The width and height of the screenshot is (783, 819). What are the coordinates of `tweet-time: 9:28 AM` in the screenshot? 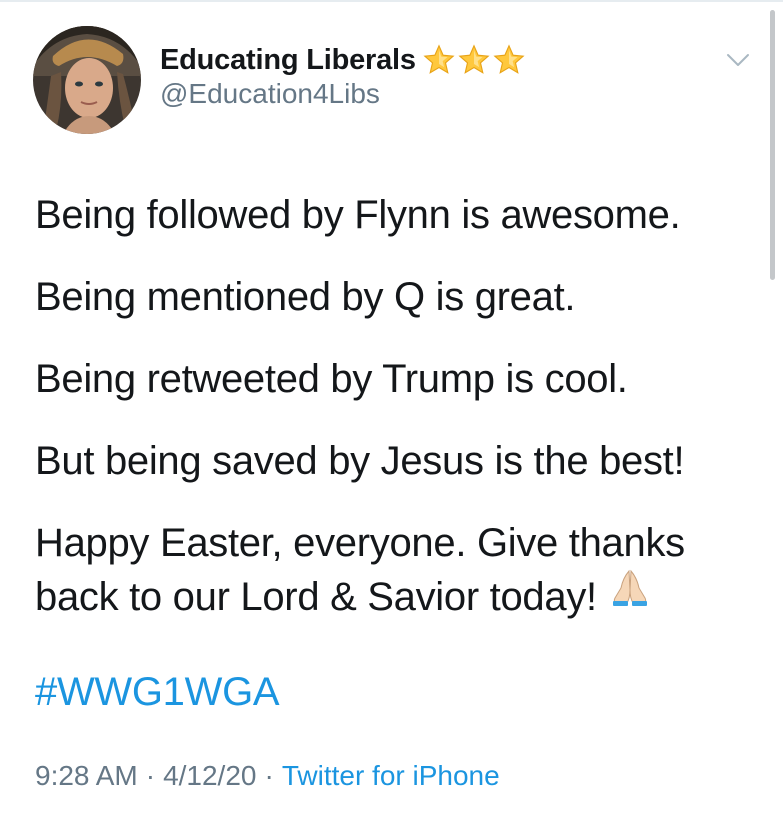 It's located at (86, 775).